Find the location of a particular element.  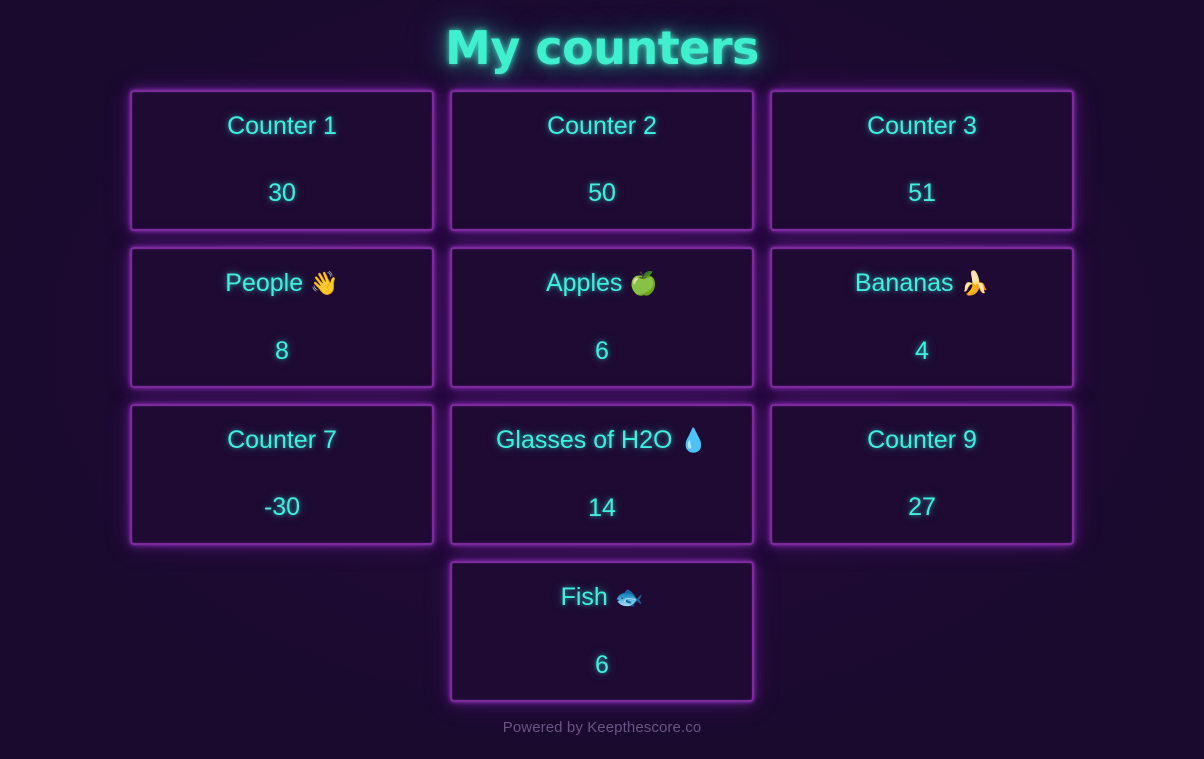

counter-name: Apples 🍏 is located at coordinates (602, 283).